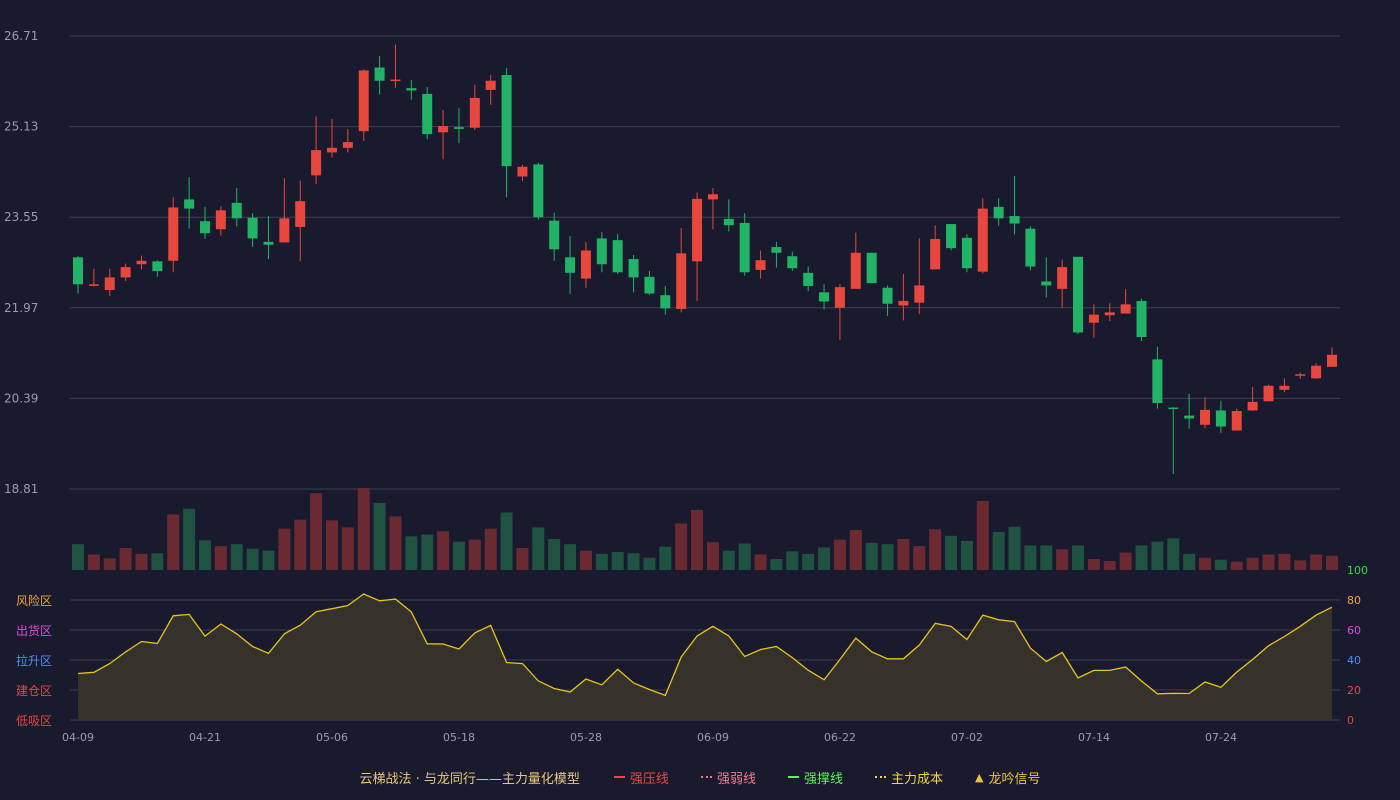  I want to click on indicator-area, so click(705, 657).